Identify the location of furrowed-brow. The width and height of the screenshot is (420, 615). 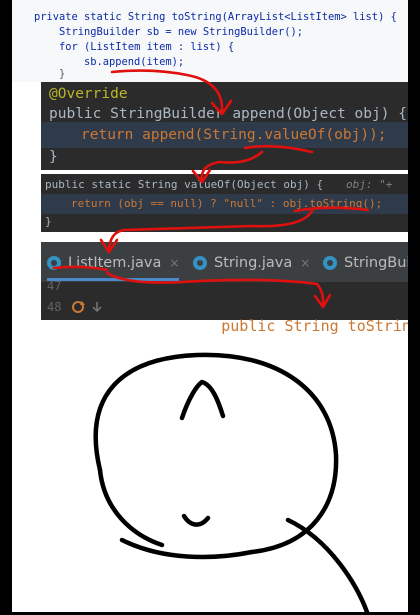
(202, 400).